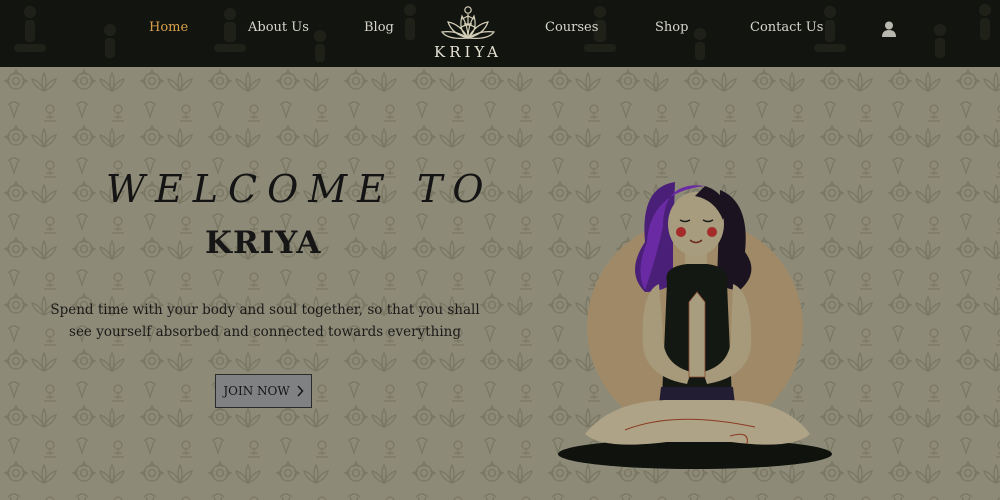  Describe the element at coordinates (168, 29) in the screenshot. I see `nav-home-link: Home` at that location.